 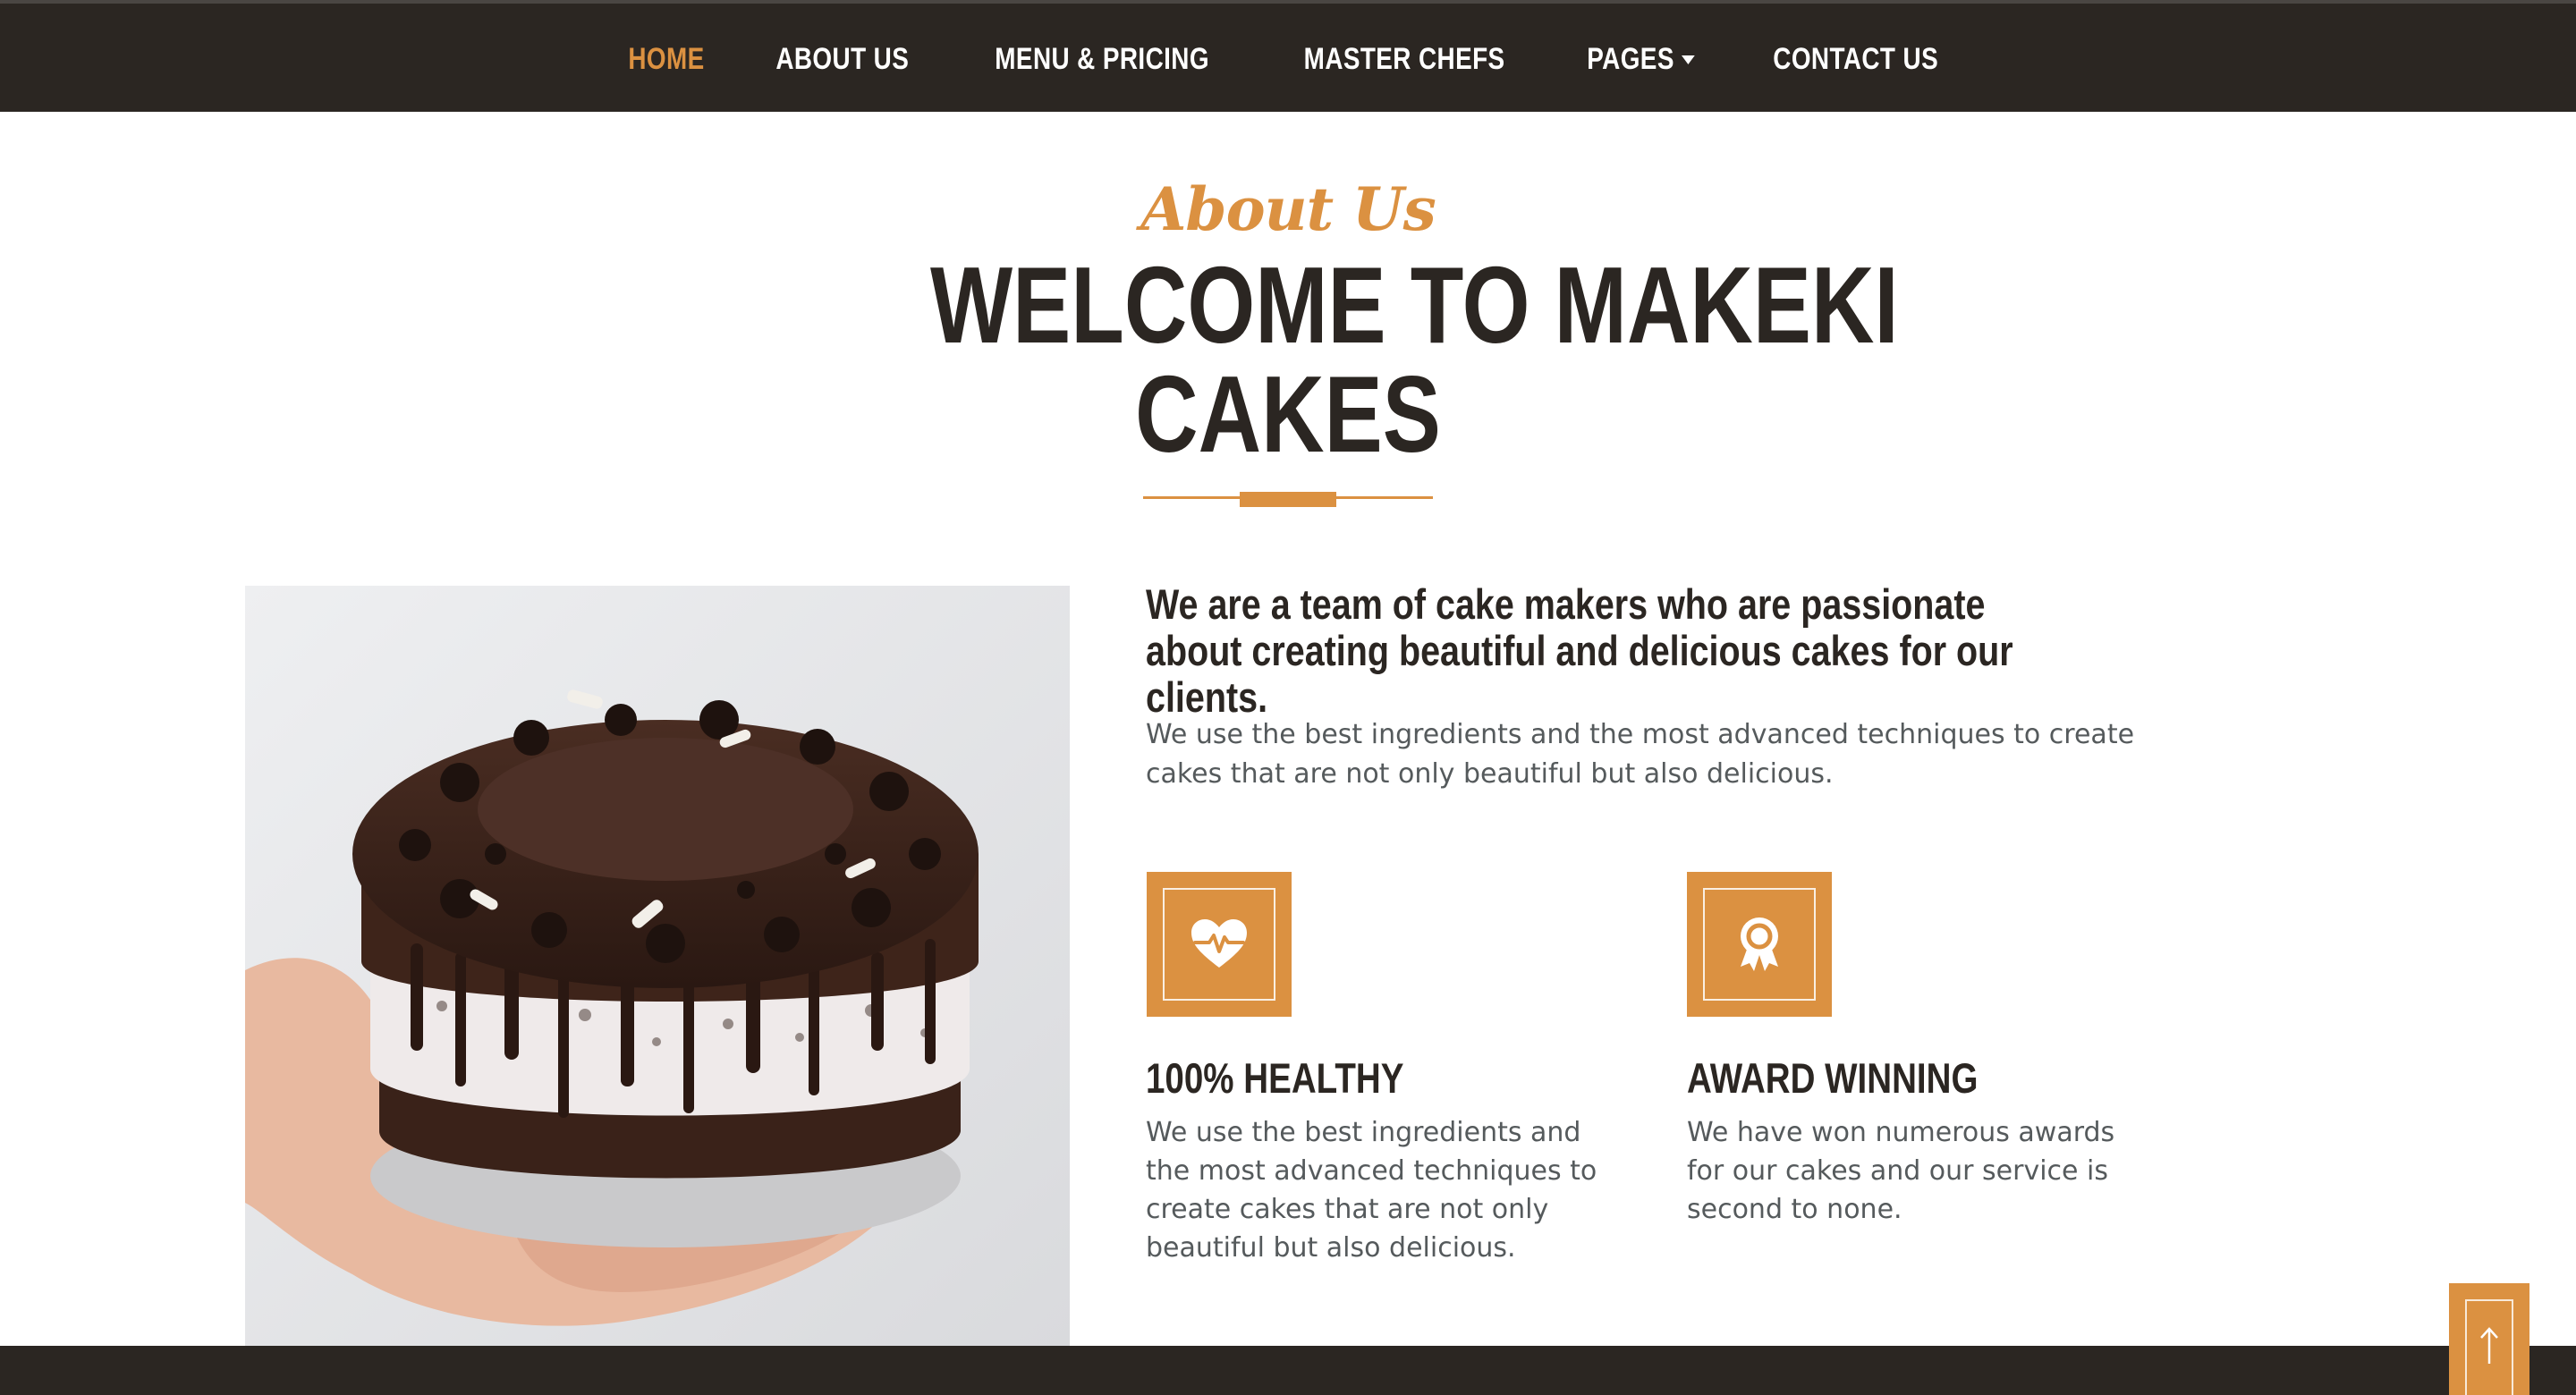 I want to click on feature-healthy-icon-frame, so click(x=1219, y=944).